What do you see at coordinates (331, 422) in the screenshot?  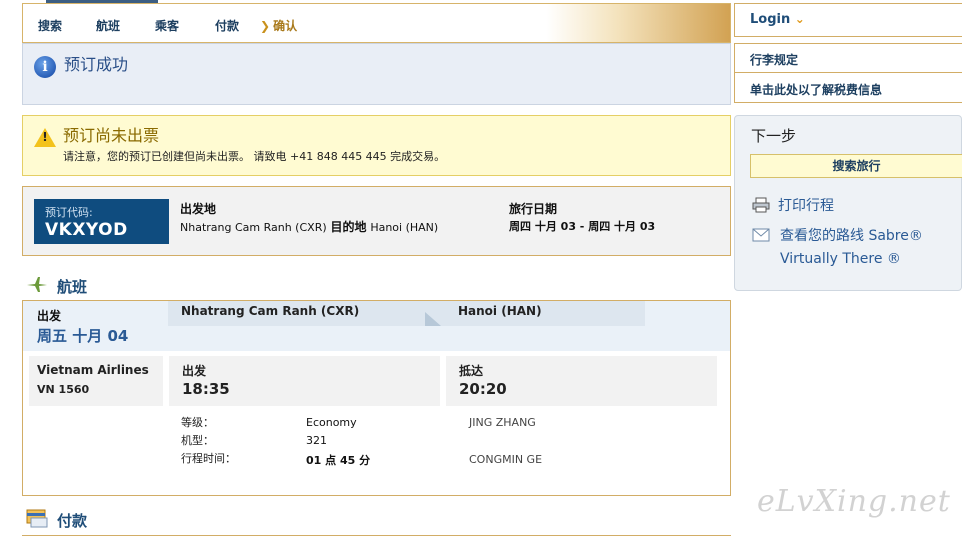 I see `class-value: Economy` at bounding box center [331, 422].